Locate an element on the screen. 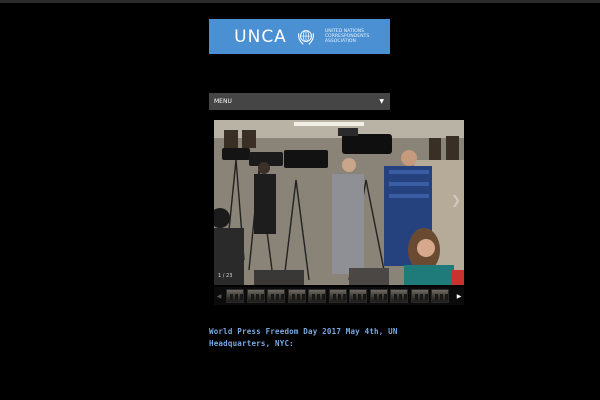  thumbnail-strip: ◀ ▶ is located at coordinates (339, 296).